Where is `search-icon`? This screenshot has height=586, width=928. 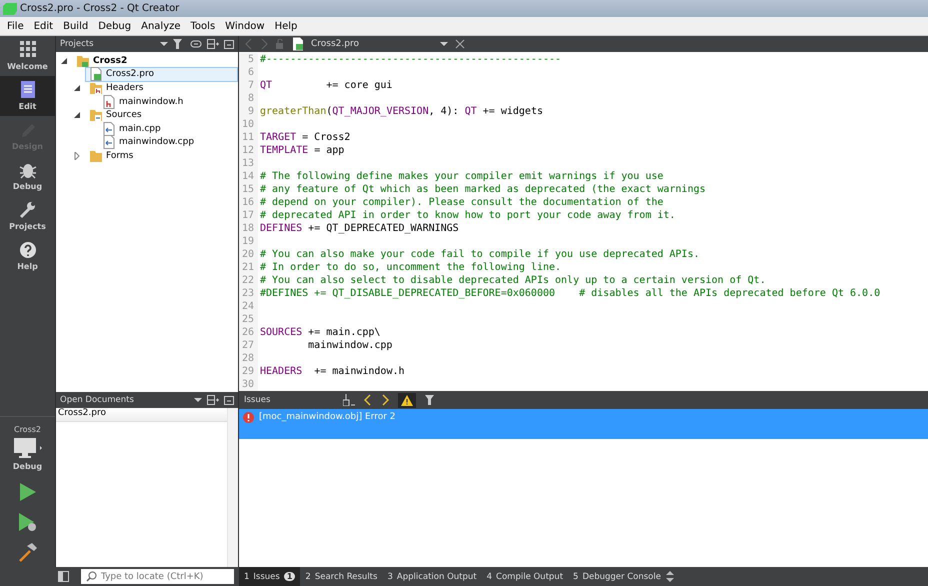
search-icon is located at coordinates (91, 576).